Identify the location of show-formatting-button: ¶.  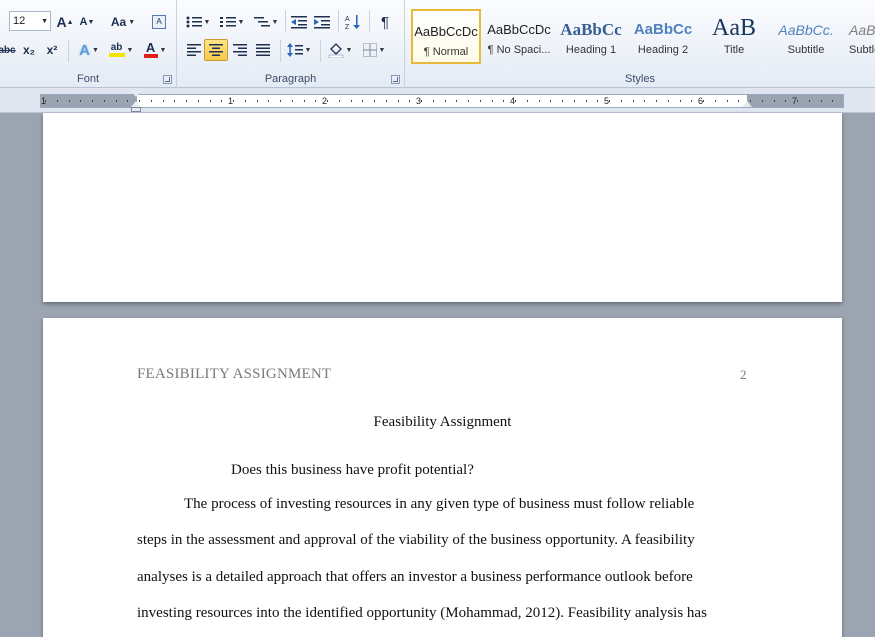
(385, 22).